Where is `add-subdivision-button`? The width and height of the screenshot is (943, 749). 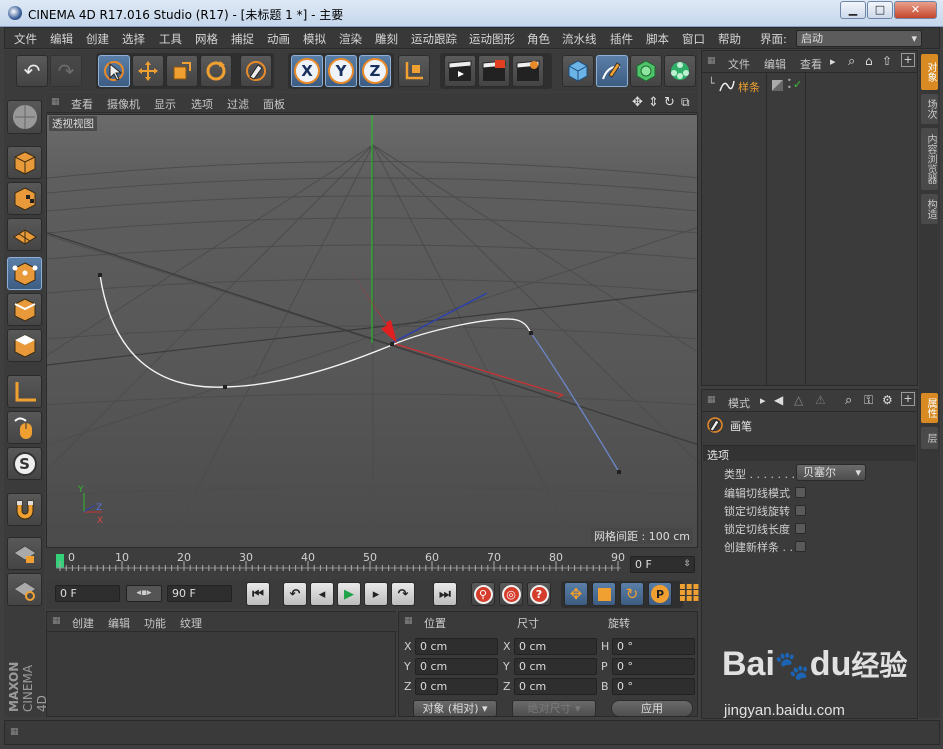
add-subdivision-button is located at coordinates (646, 71).